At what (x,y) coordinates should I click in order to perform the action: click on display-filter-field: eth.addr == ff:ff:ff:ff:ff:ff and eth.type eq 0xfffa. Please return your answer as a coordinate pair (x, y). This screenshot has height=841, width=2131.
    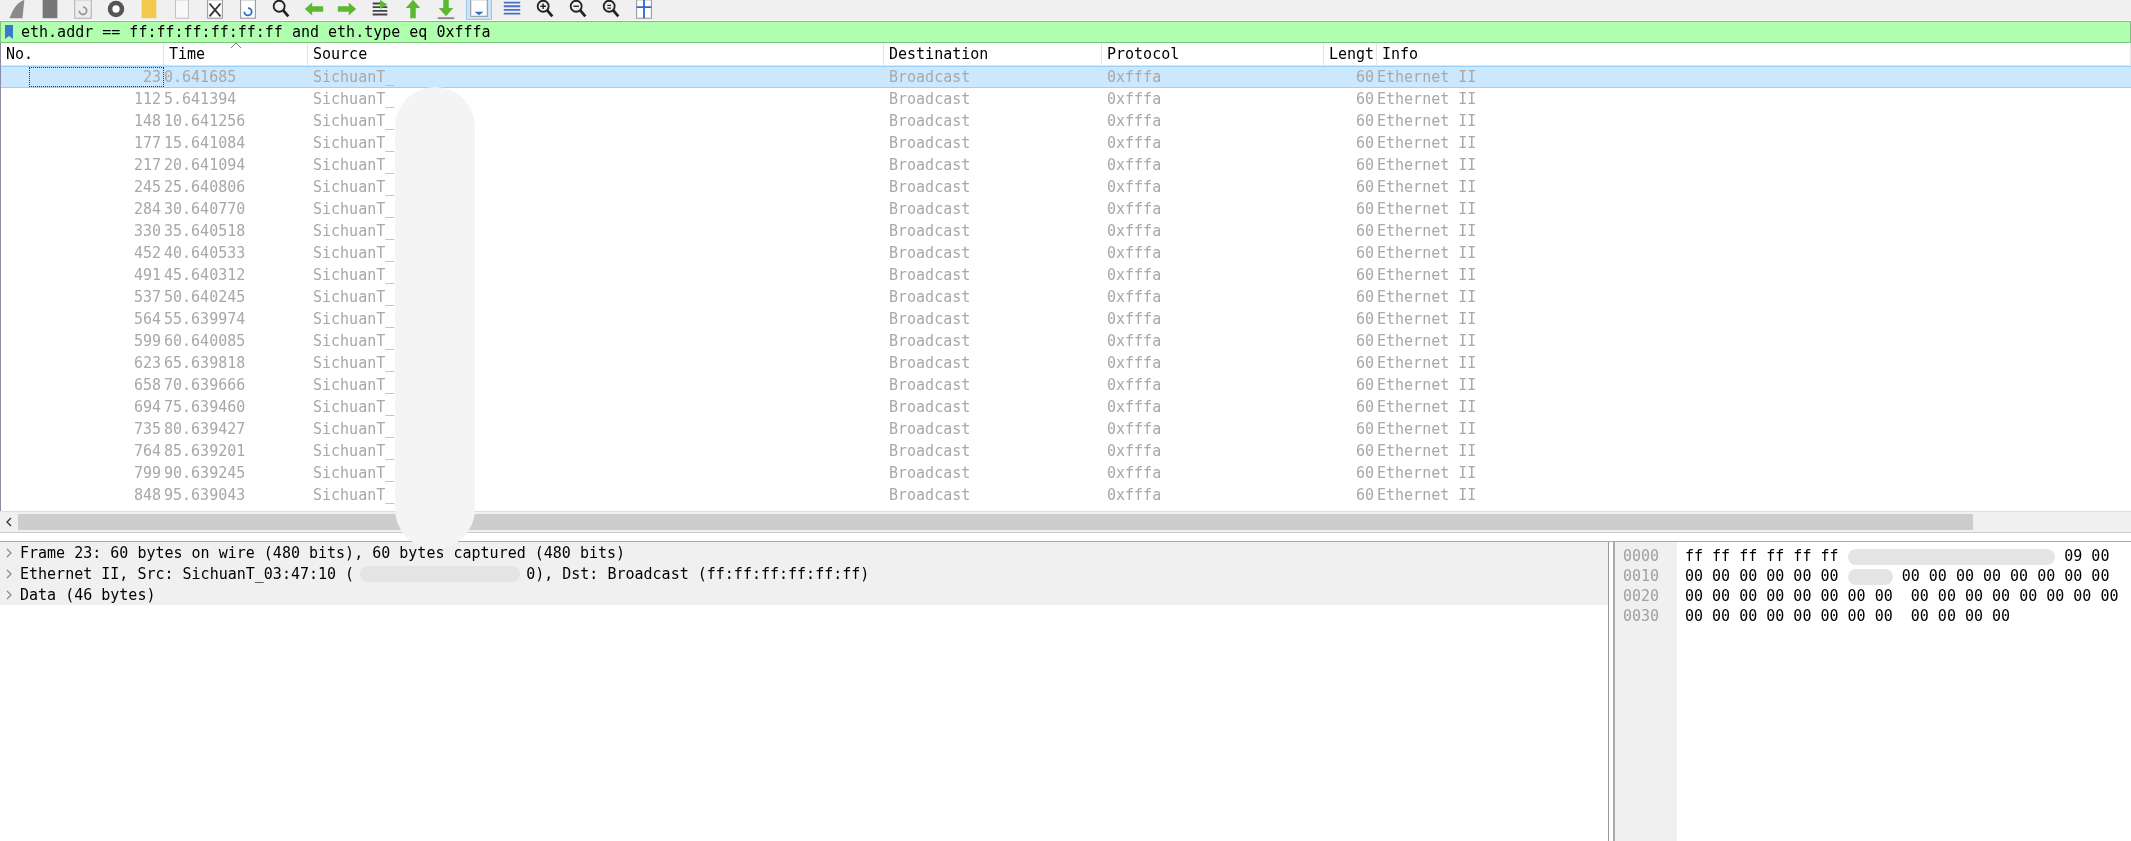
    Looking at the image, I should click on (1065, 32).